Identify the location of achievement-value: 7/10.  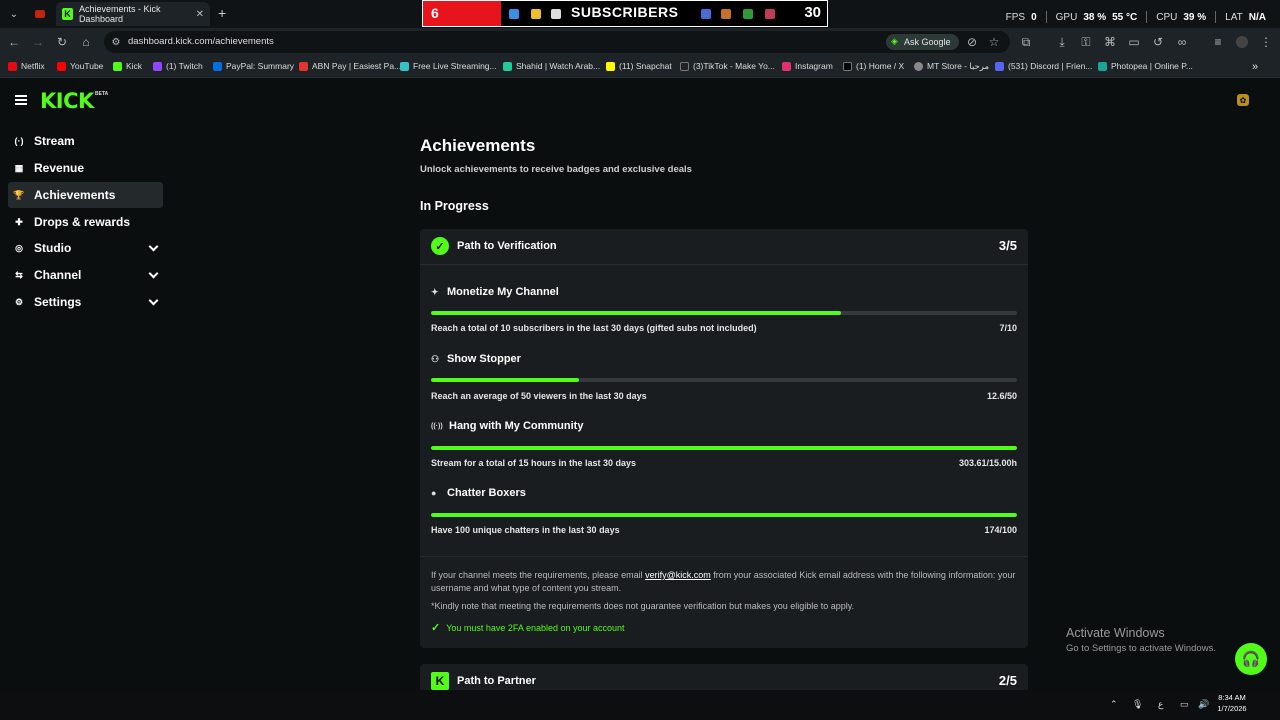
(1008, 328).